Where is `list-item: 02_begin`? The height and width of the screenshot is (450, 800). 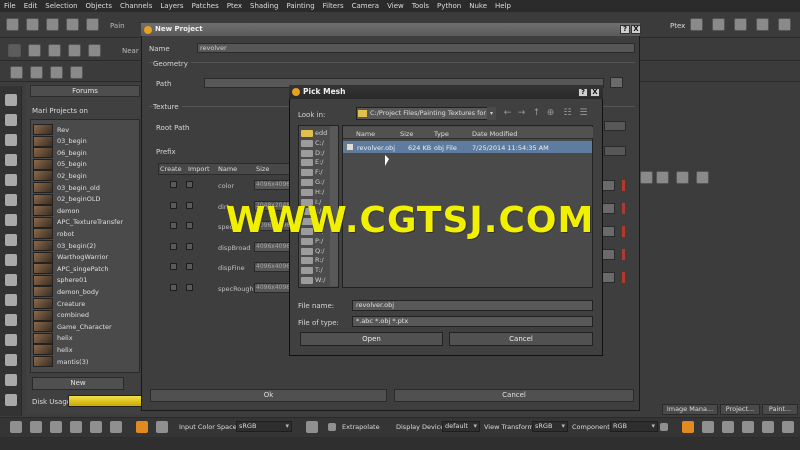
list-item: 02_begin is located at coordinates (60, 176).